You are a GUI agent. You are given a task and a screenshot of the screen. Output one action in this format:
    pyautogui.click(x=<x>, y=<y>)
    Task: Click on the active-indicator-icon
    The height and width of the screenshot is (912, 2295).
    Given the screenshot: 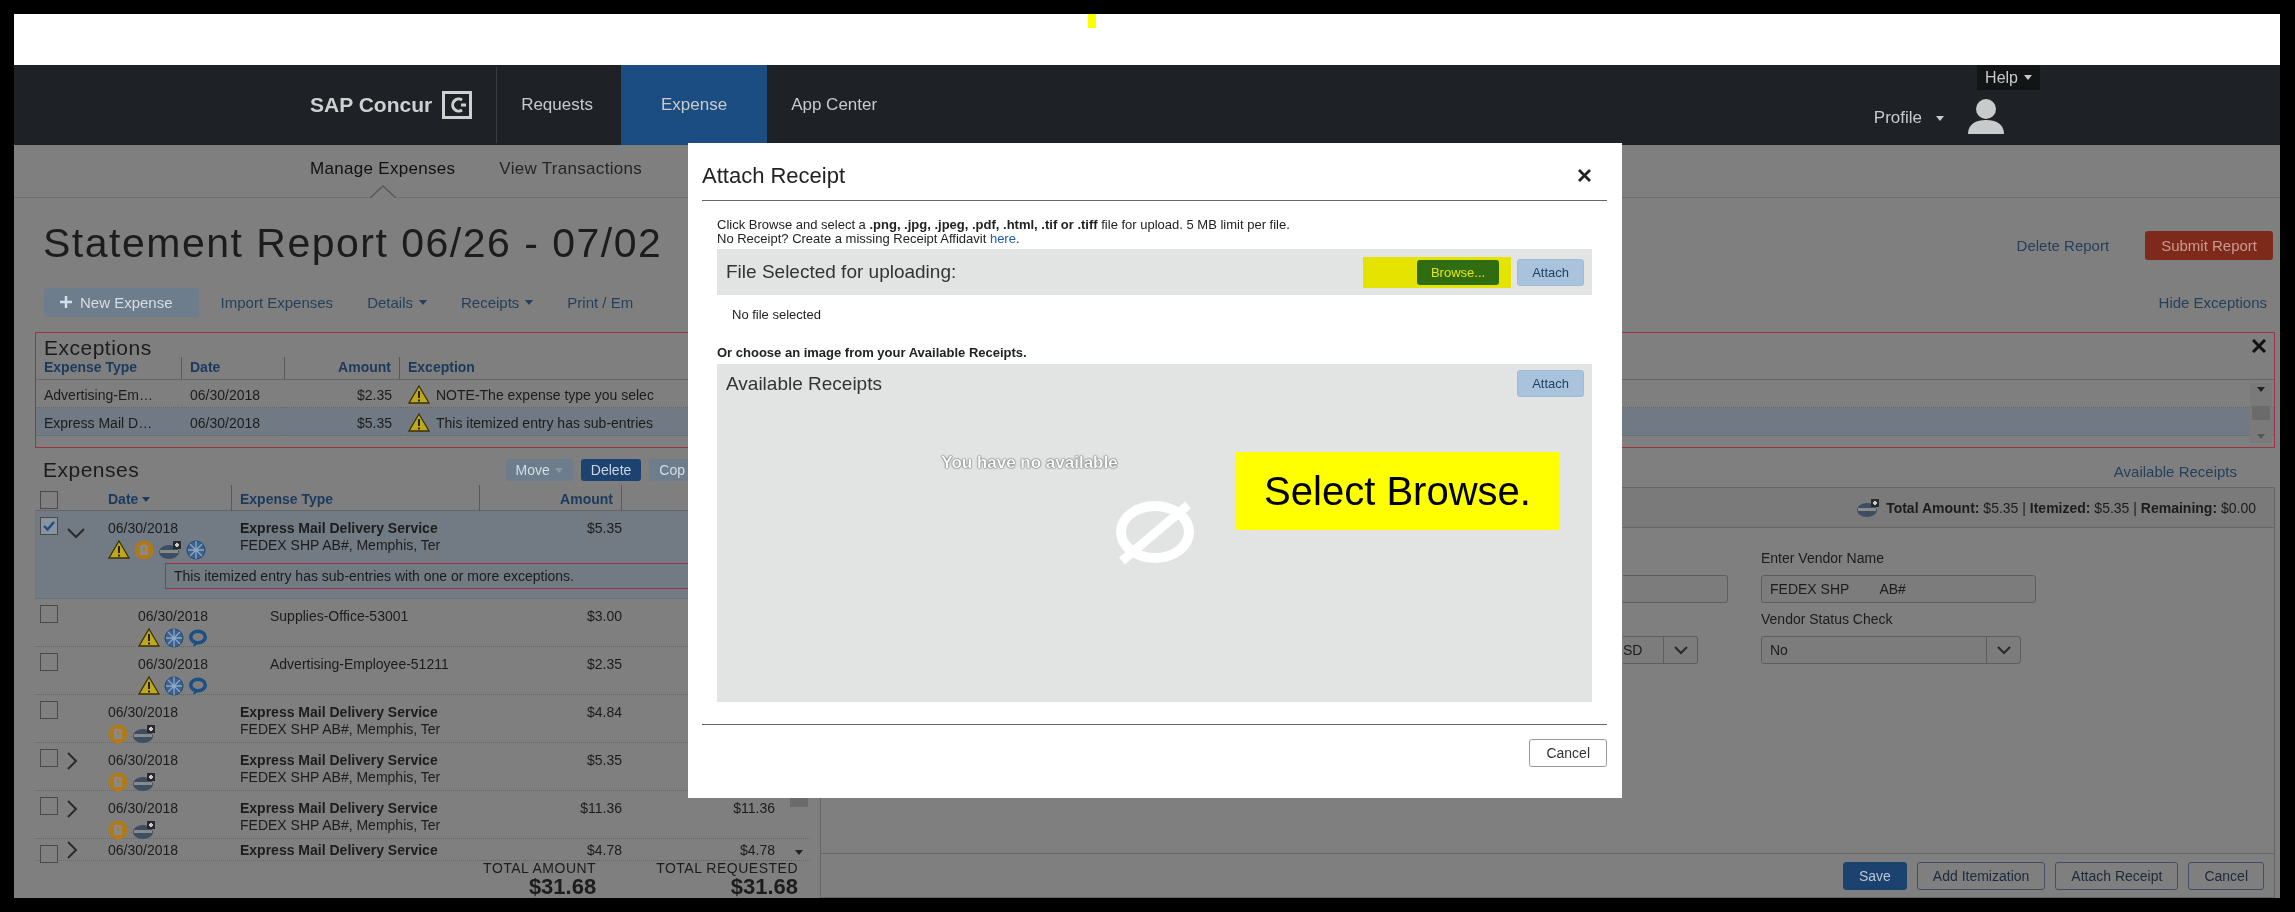 What is the action you would take?
    pyautogui.click(x=382, y=191)
    